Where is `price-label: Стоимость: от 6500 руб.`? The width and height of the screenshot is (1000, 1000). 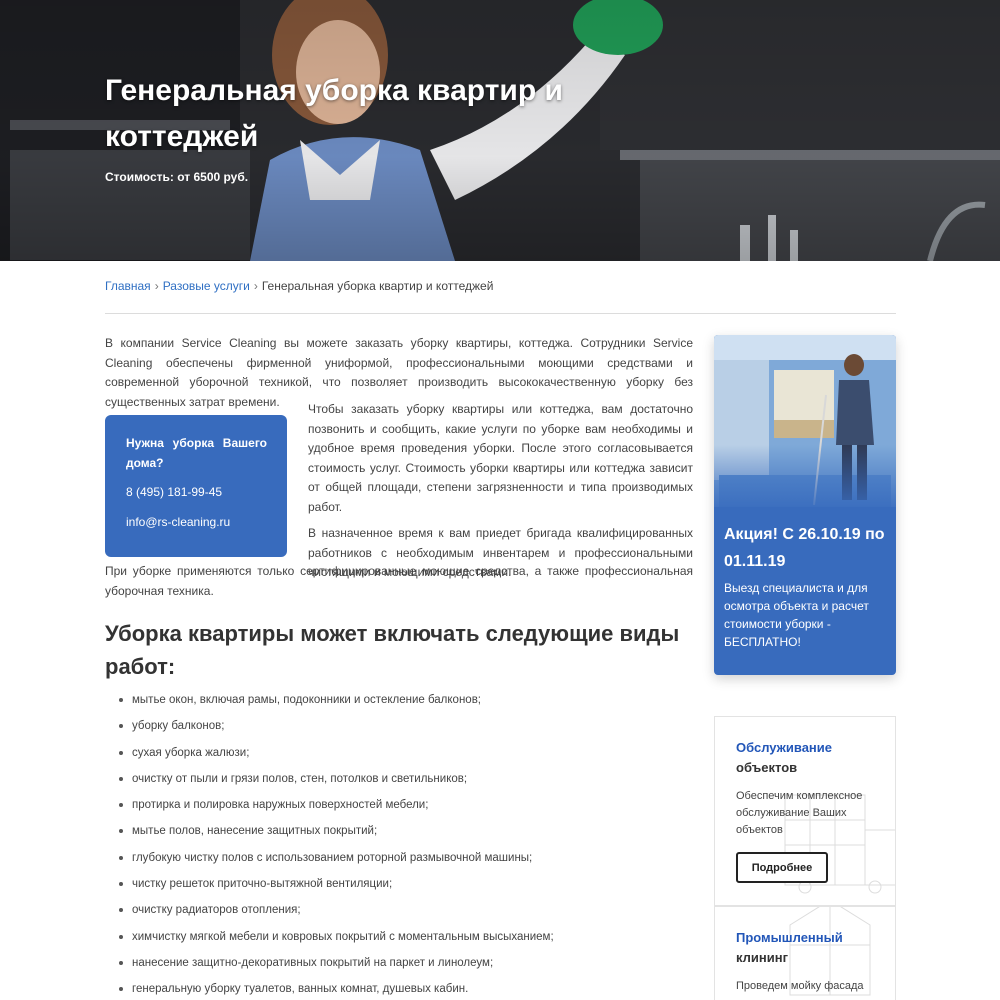 price-label: Стоимость: от 6500 руб. is located at coordinates (177, 177).